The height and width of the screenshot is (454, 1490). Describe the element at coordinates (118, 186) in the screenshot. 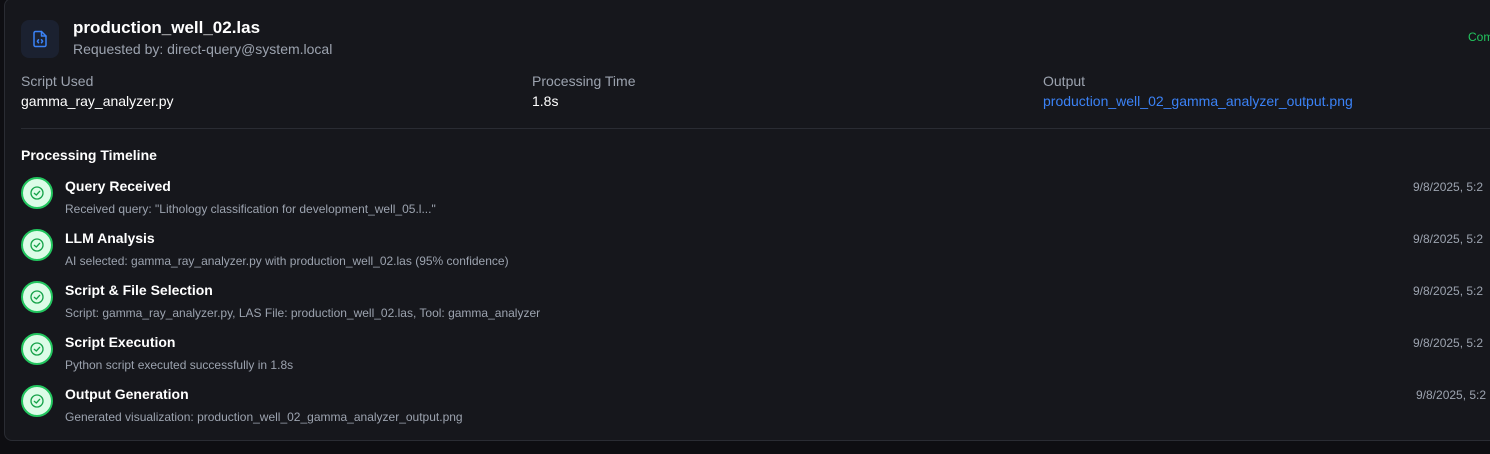

I see `step-title: Query Received` at that location.